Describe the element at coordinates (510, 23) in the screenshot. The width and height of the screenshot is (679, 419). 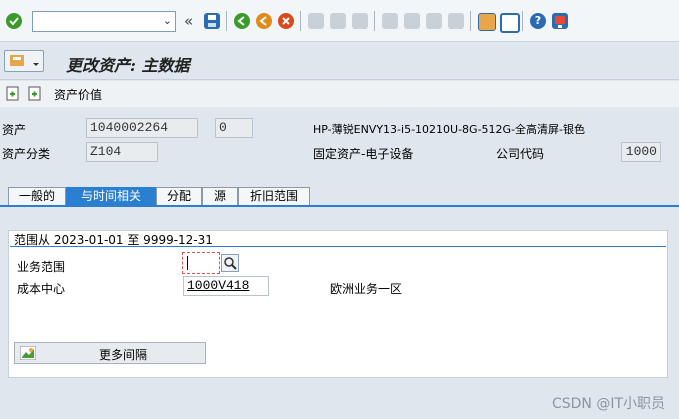
I see `shortcut-icon` at that location.